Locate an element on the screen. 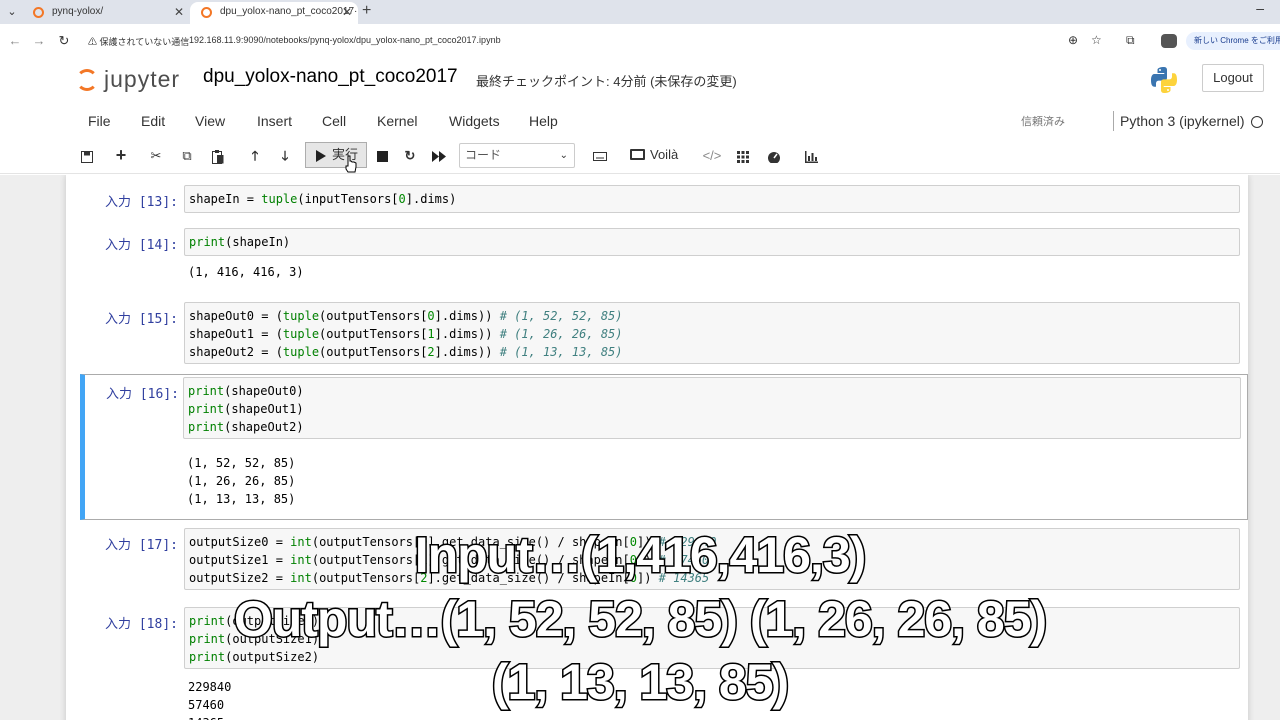 The image size is (1280, 720). output-line: (1, 52, 52, 85) is located at coordinates (241, 463).